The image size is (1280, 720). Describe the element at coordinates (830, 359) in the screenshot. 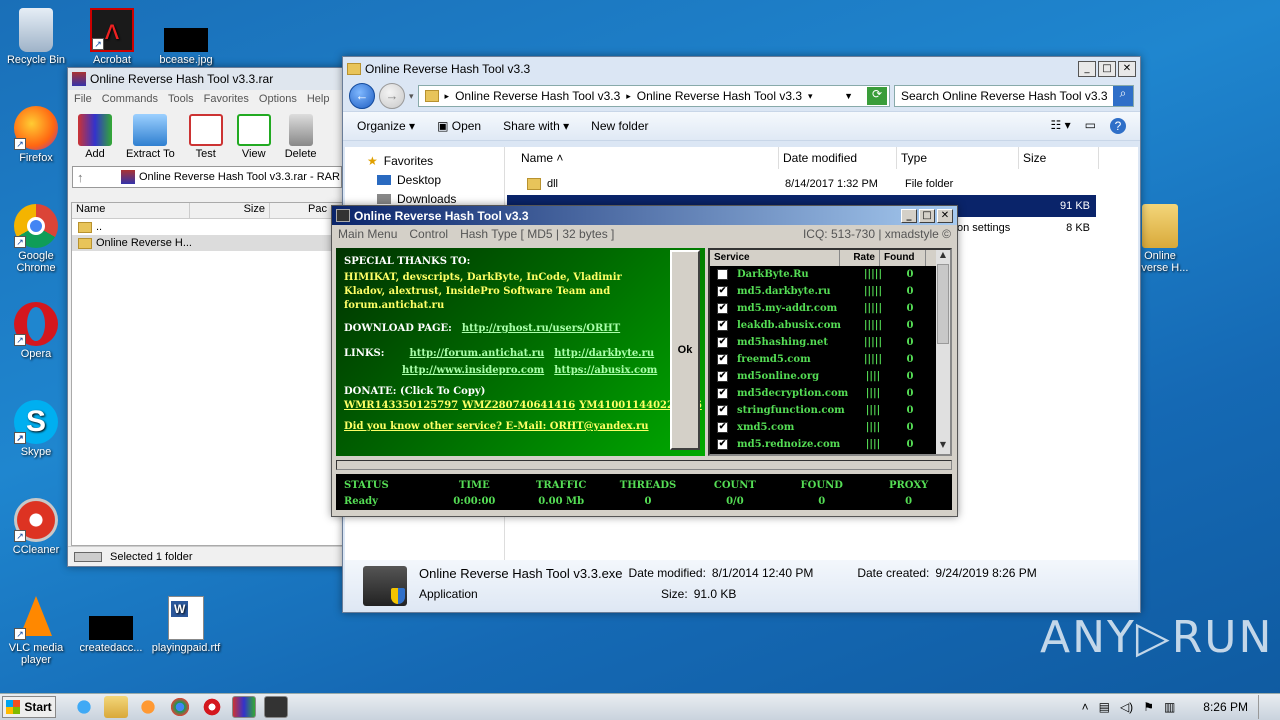

I see `service-row: ✔ freemd5.com ||||| 0` at that location.